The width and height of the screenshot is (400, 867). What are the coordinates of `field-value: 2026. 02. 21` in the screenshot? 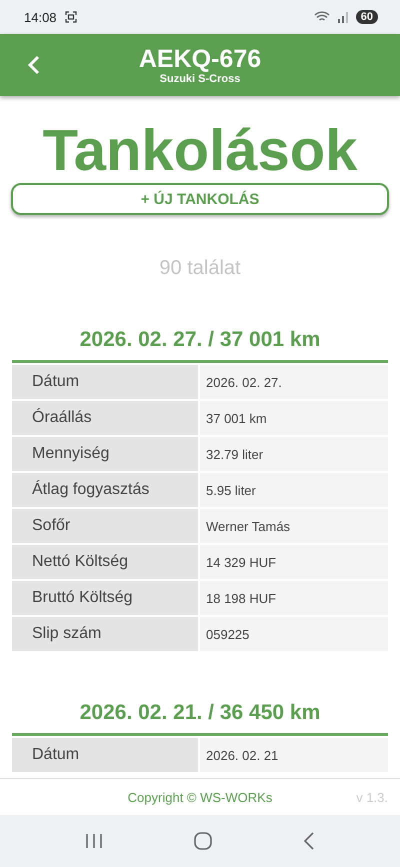 It's located at (294, 755).